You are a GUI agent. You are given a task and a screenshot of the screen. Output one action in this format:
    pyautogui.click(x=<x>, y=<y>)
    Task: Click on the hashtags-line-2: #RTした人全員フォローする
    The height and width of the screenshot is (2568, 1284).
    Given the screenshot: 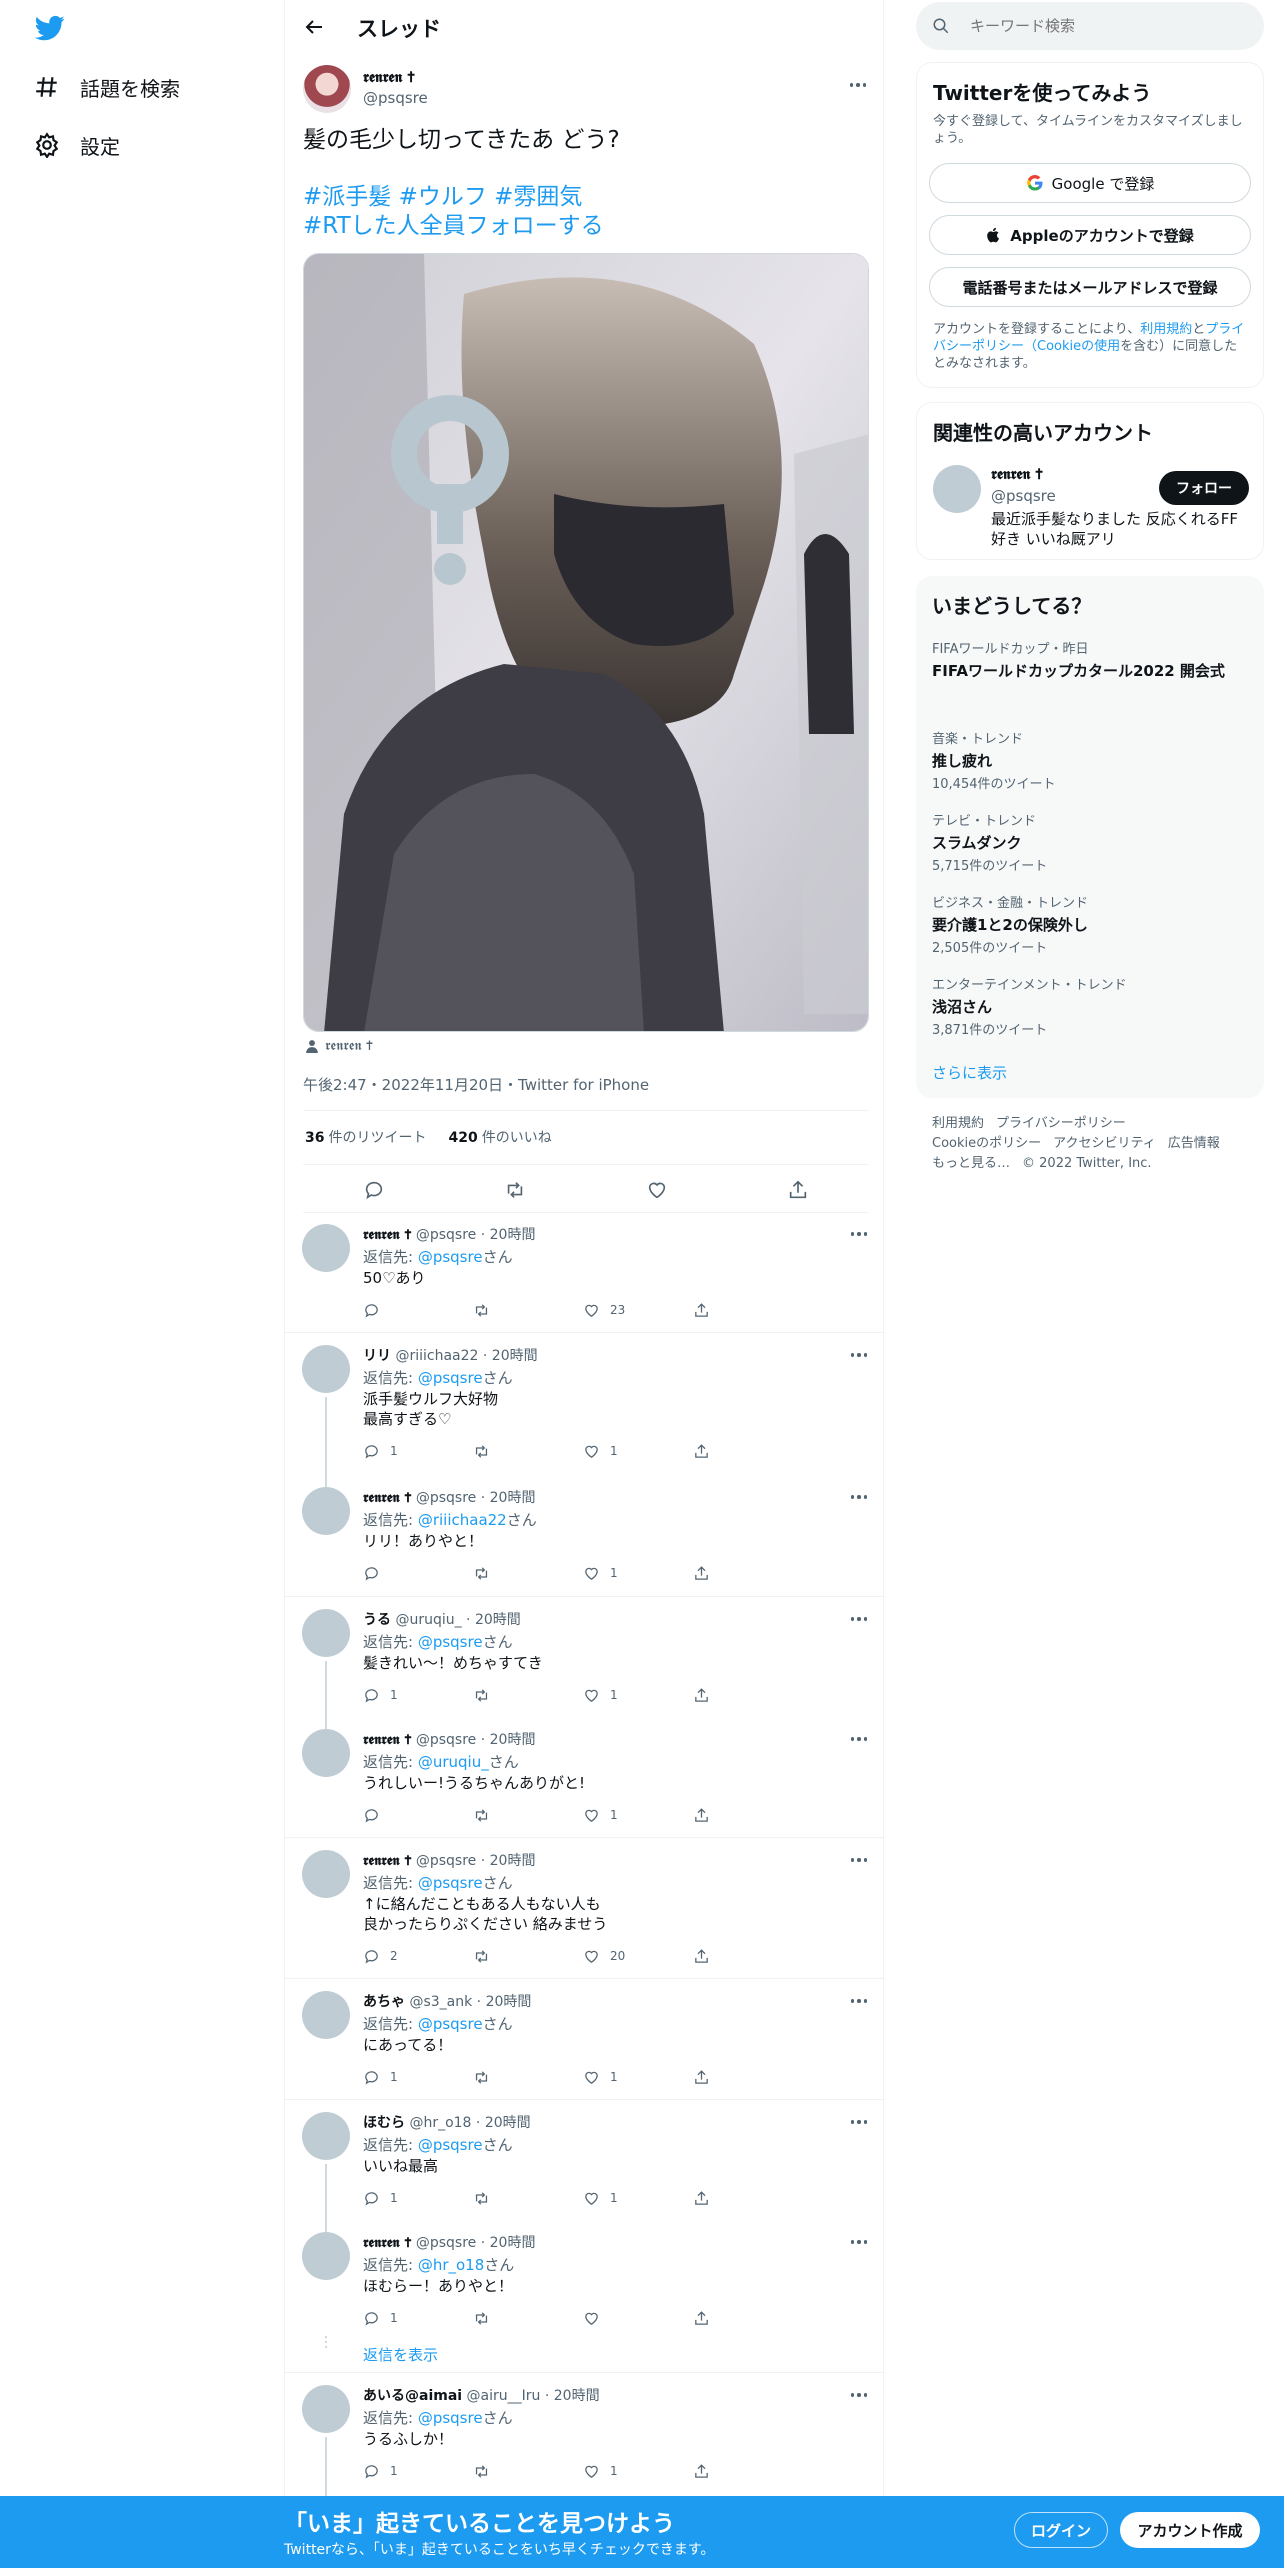 What is the action you would take?
    pyautogui.click(x=453, y=226)
    